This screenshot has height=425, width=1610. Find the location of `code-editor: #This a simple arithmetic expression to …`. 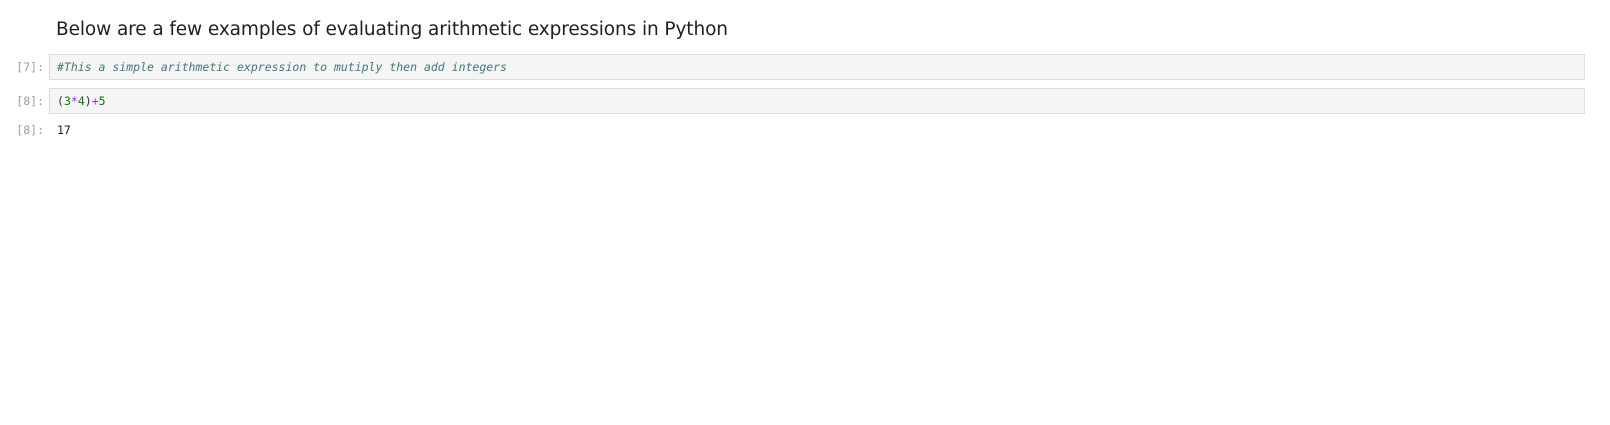

code-editor: #This a simple arithmetic expression to … is located at coordinates (817, 67).